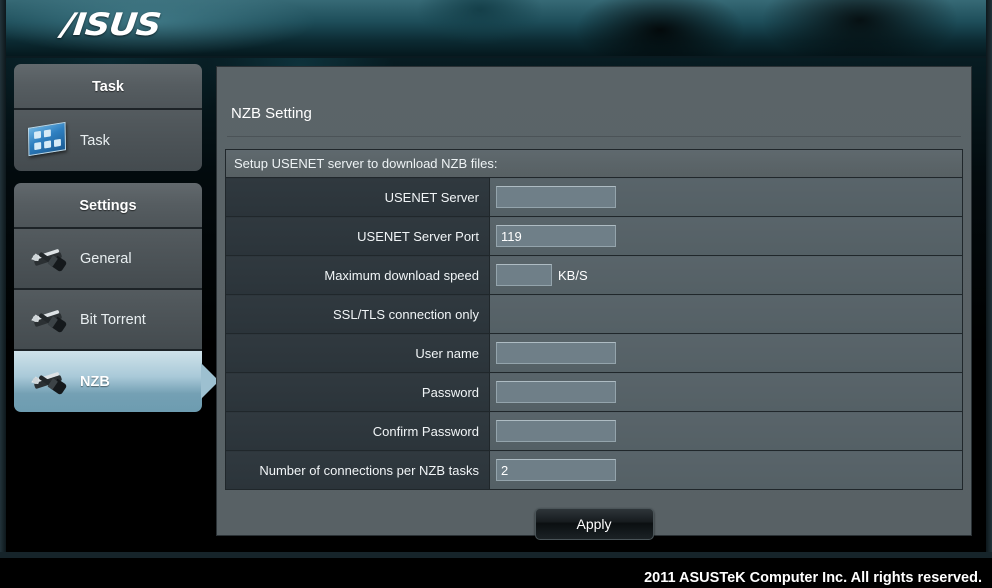  I want to click on maximum-download-speed-input, so click(524, 275).